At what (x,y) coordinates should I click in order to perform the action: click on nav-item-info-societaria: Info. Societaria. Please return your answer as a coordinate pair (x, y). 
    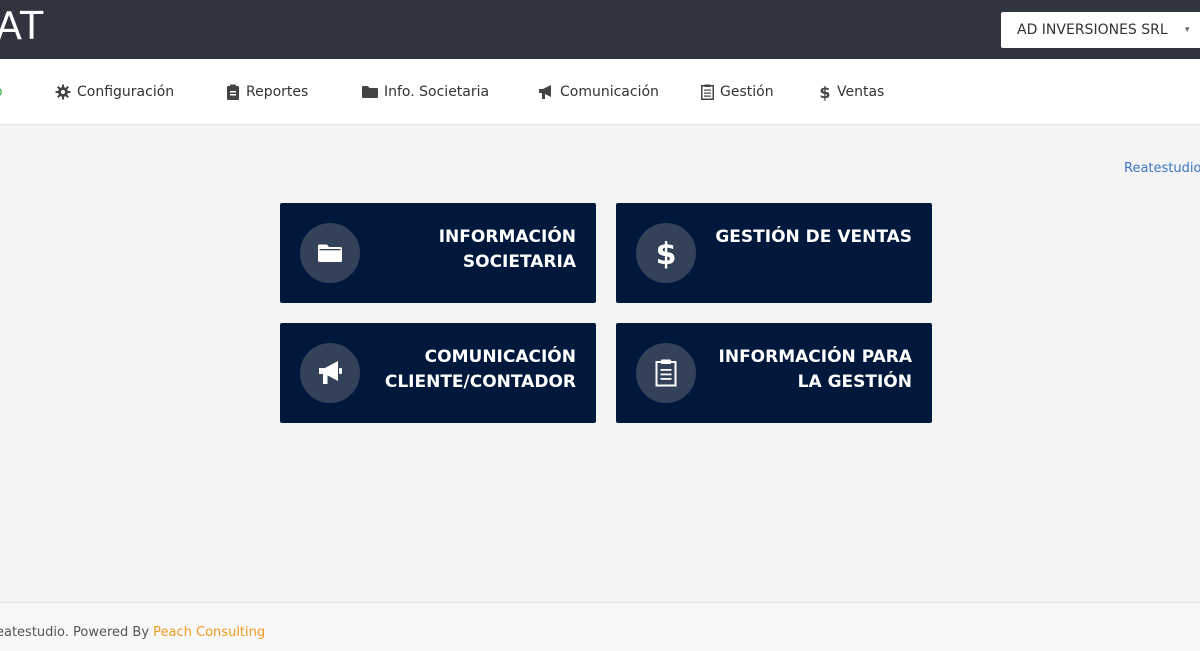
    Looking at the image, I should click on (425, 92).